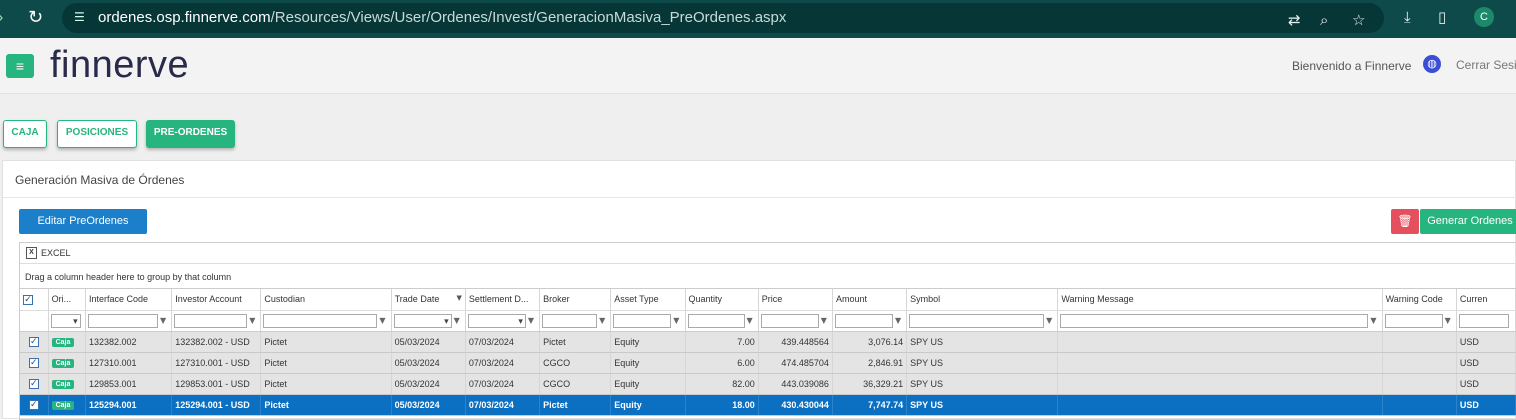 The height and width of the screenshot is (420, 1516). I want to click on col-header-price: Price, so click(795, 300).